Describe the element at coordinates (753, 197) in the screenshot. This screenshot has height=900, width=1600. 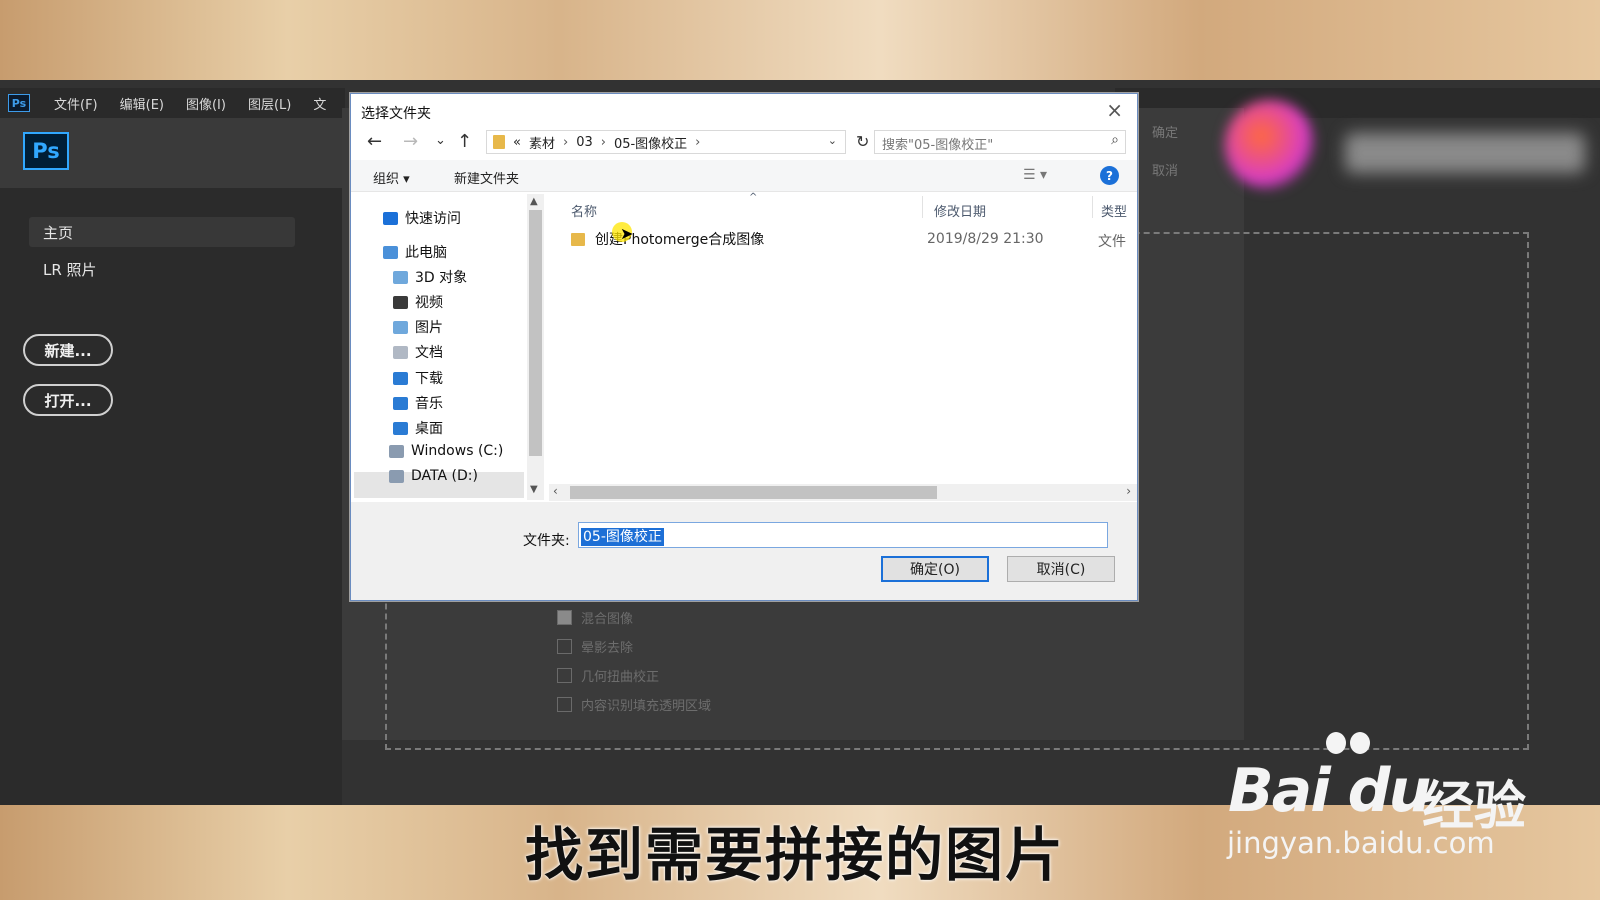
I see `sort-ascending-icon: ^` at that location.